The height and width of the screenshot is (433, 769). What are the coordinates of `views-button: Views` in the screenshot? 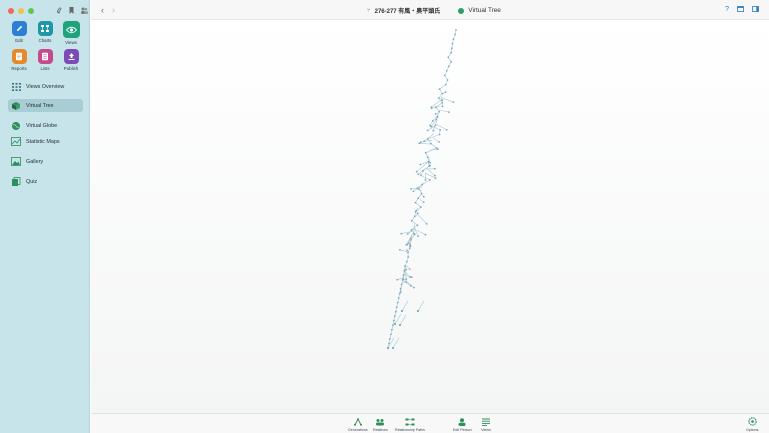 It's located at (486, 424).